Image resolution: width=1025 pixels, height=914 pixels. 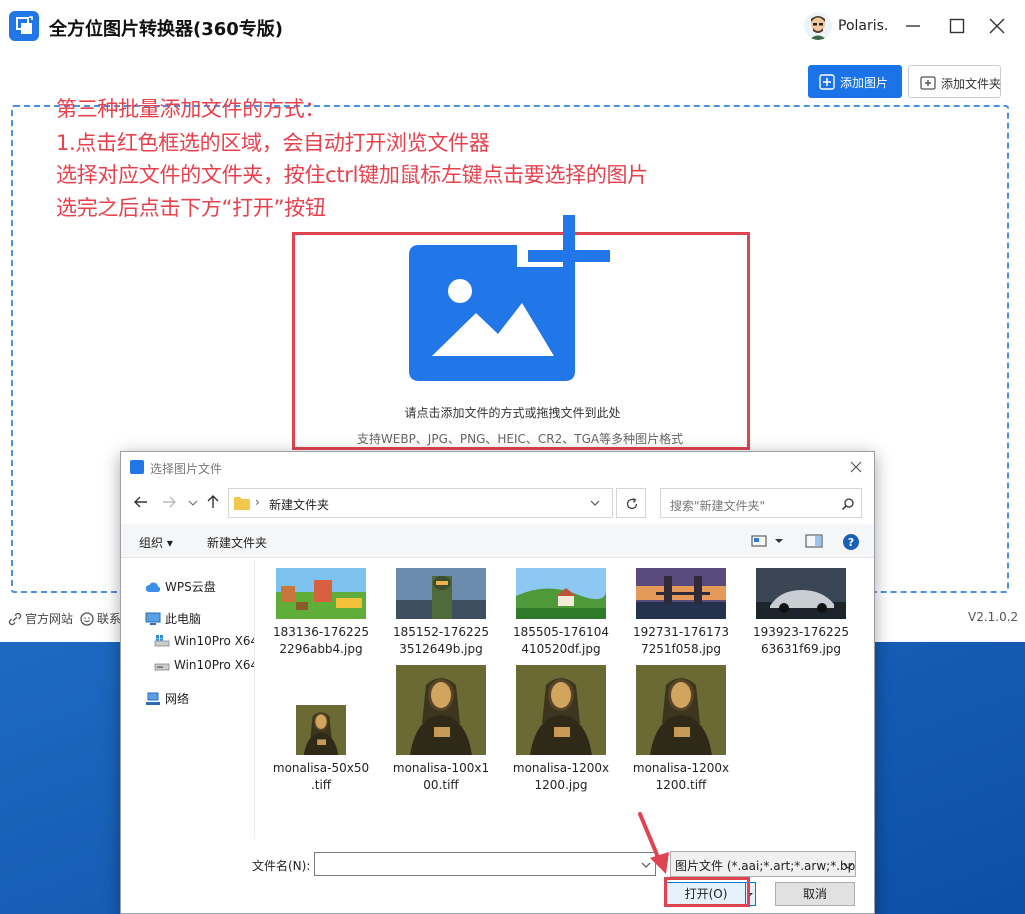 I want to click on version-label: V2.1.0.2, so click(x=993, y=617).